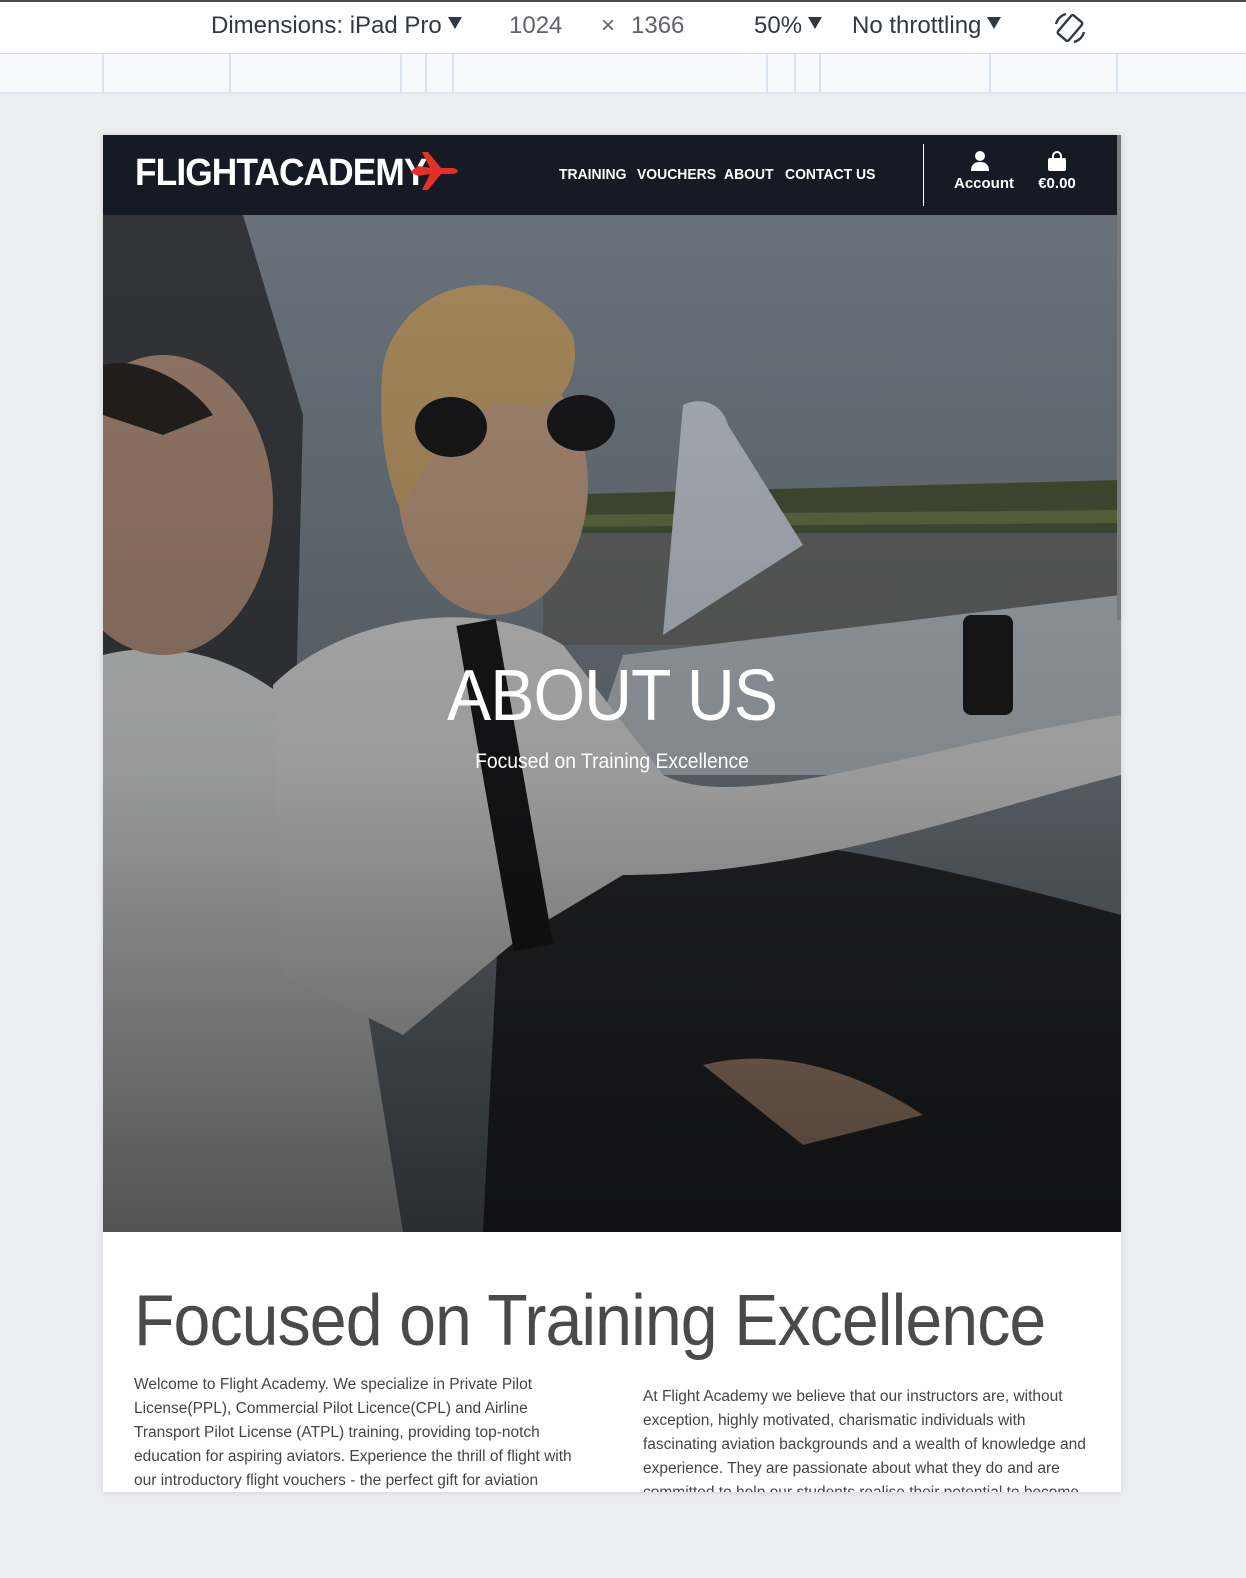 The width and height of the screenshot is (1246, 1578). I want to click on airplane-icon, so click(434, 171).